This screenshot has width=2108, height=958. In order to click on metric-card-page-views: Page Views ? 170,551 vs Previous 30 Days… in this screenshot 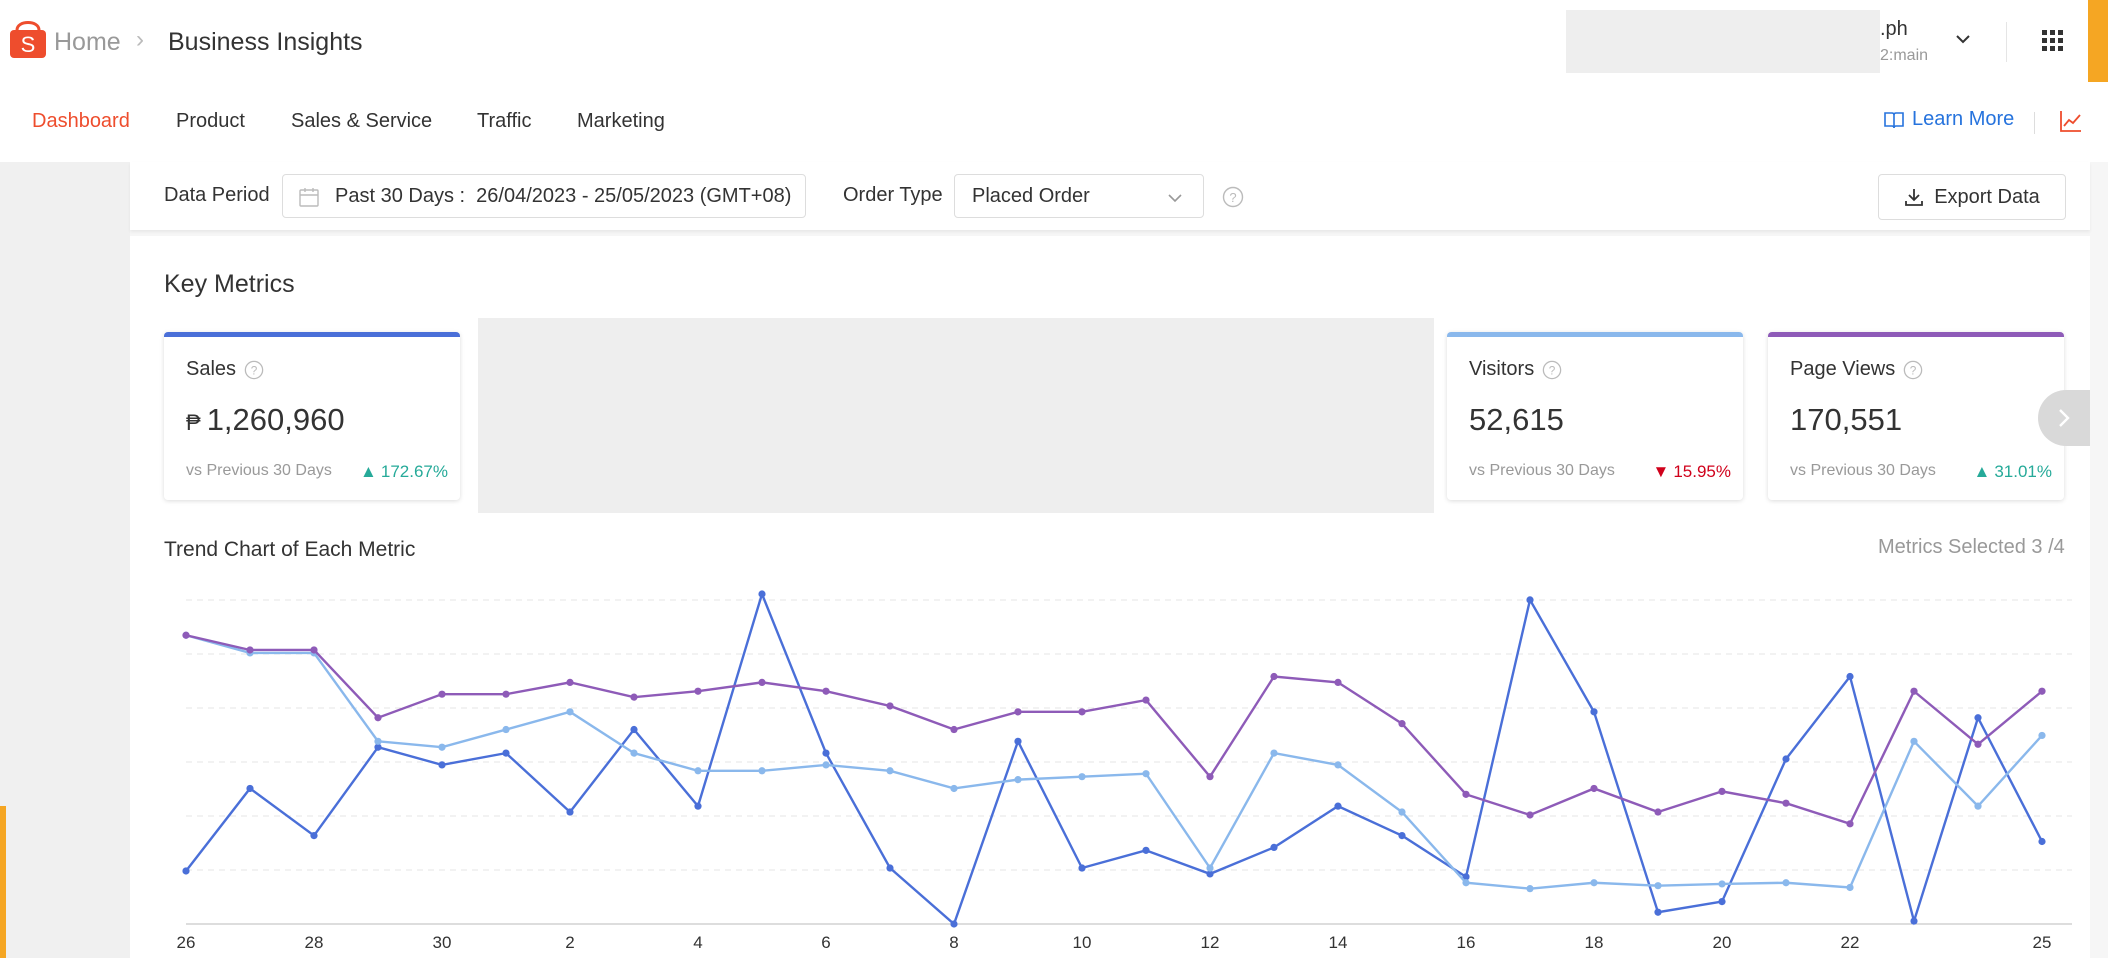, I will do `click(1916, 416)`.